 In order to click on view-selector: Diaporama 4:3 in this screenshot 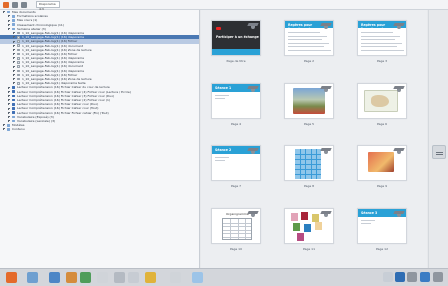, I will do `click(48, 6)`.